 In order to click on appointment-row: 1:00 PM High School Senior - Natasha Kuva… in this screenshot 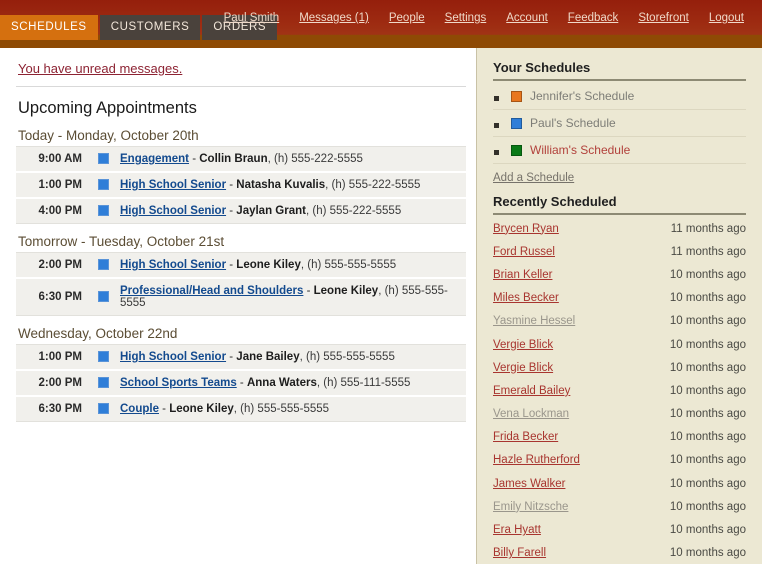, I will do `click(241, 185)`.